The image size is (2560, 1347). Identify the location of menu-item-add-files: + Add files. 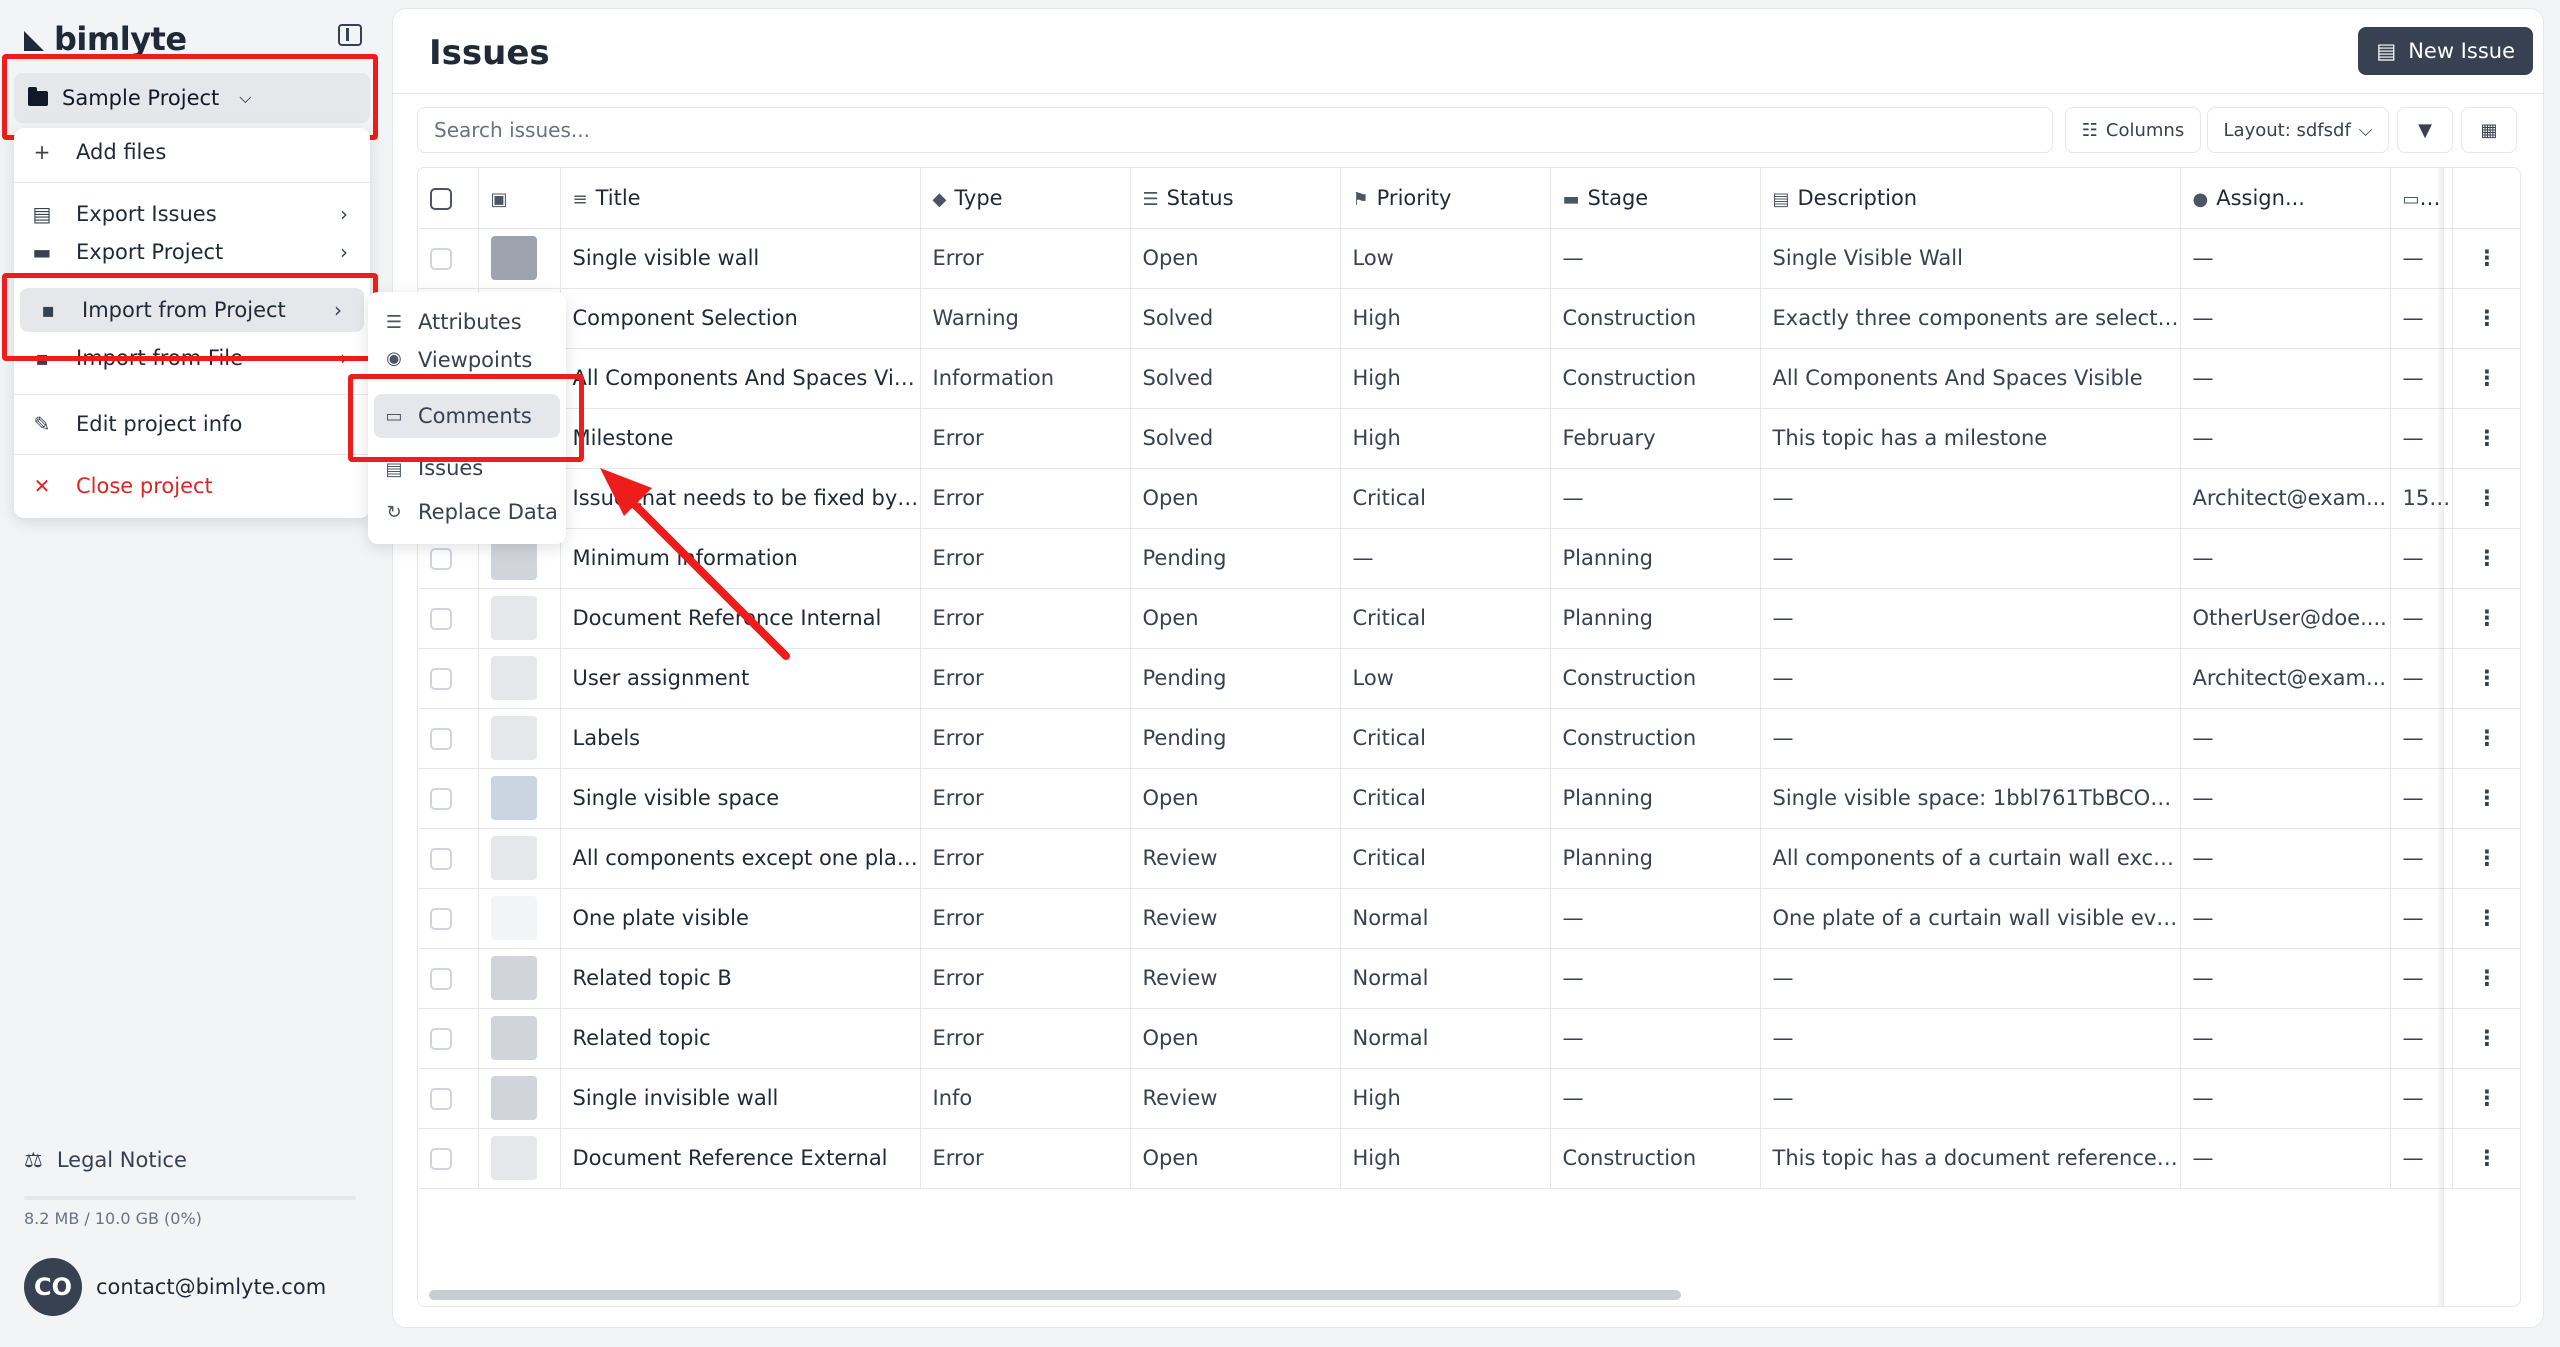
(192, 152).